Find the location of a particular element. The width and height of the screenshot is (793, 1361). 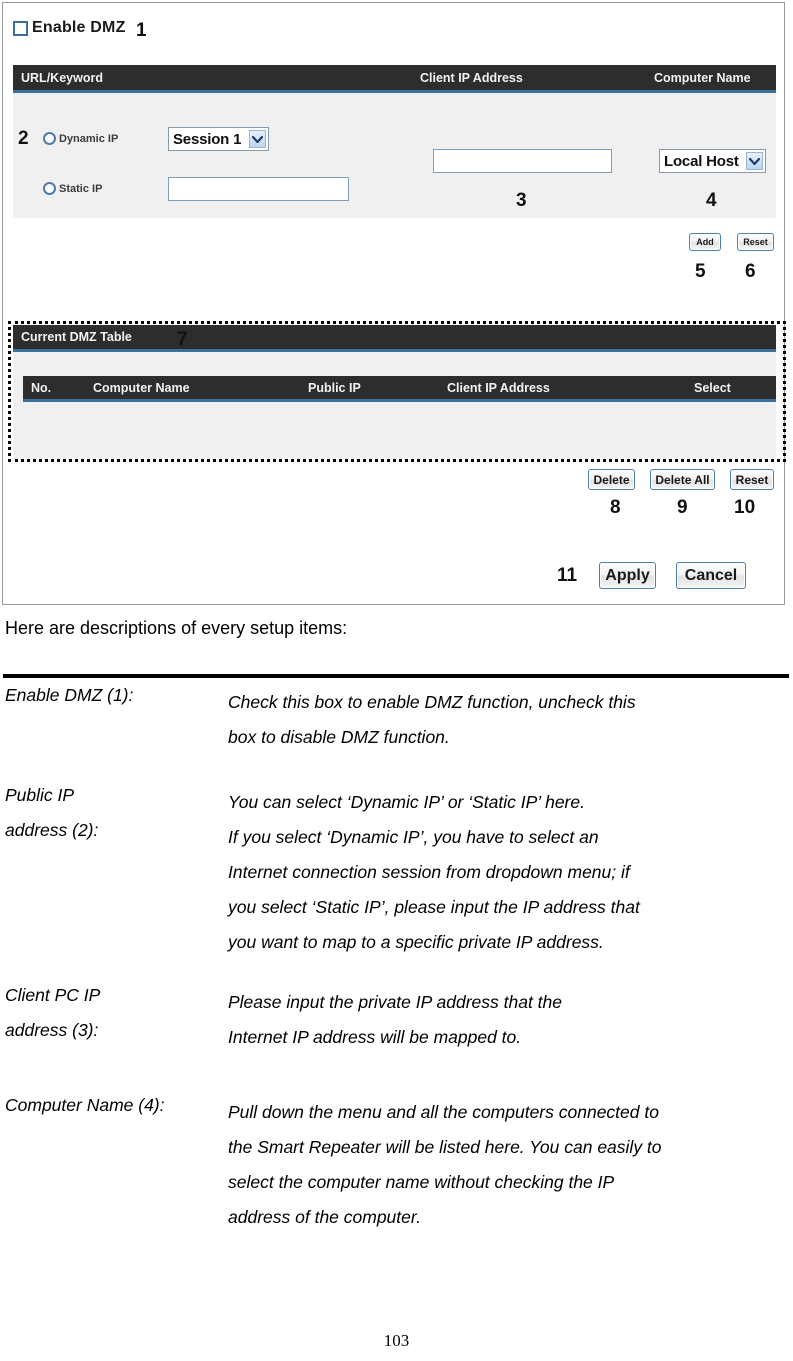

term-enable-dmz: Enable DMZ (1): is located at coordinates (69, 695).